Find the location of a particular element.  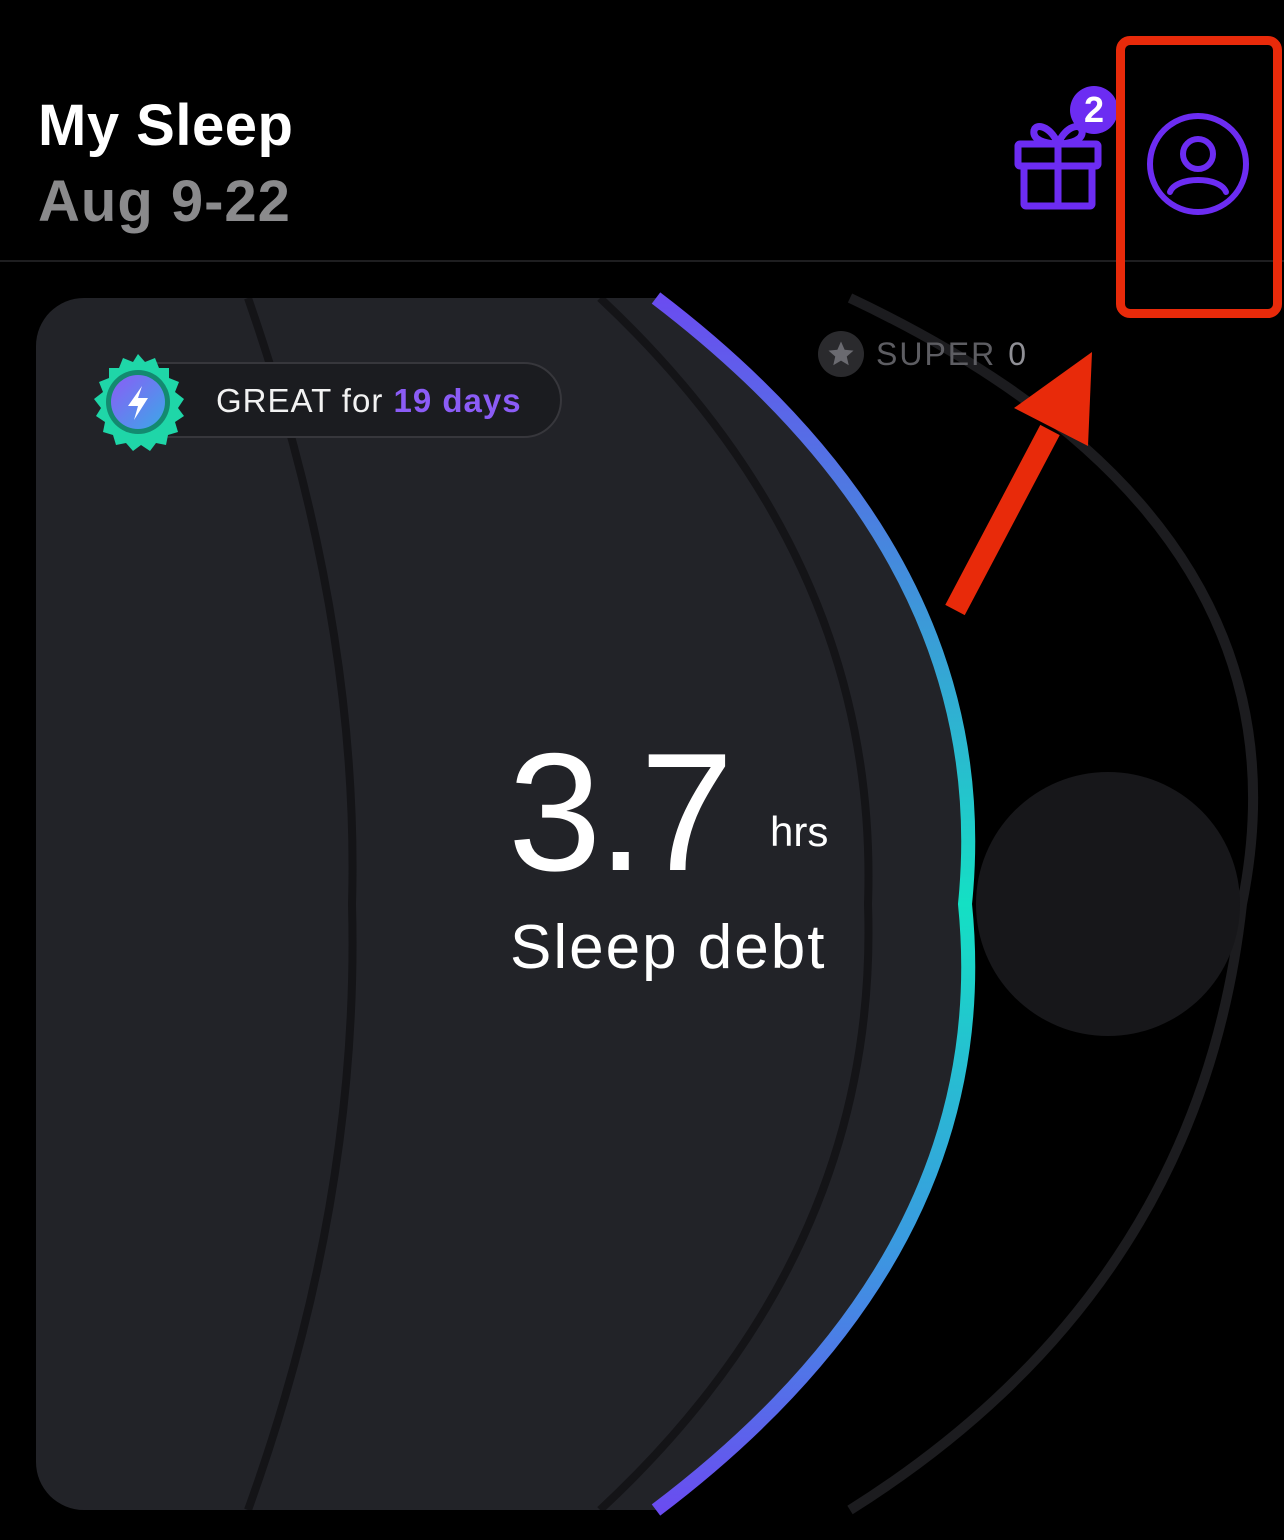

sleep-debt-label: Sleep debt is located at coordinates (668, 947).